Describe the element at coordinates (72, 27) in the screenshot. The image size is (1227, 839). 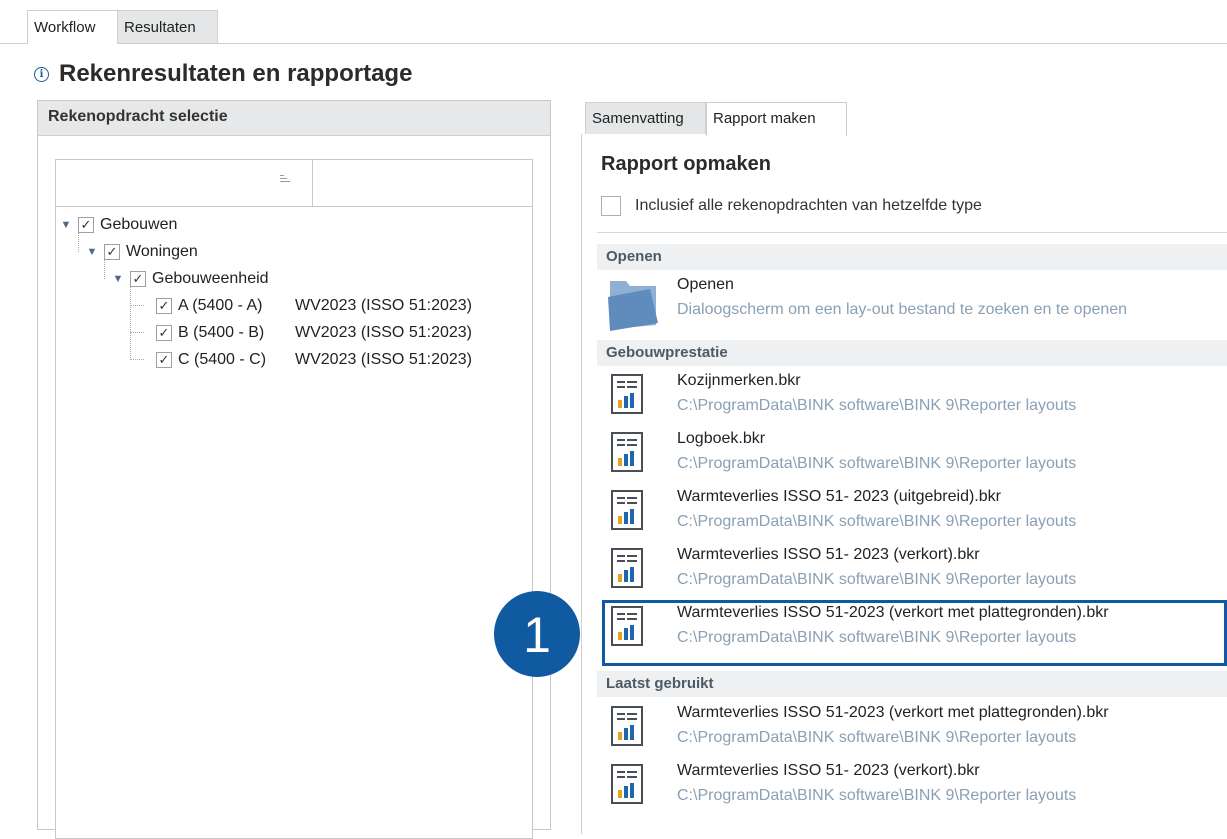
I see `tab-workflow: Workflow` at that location.